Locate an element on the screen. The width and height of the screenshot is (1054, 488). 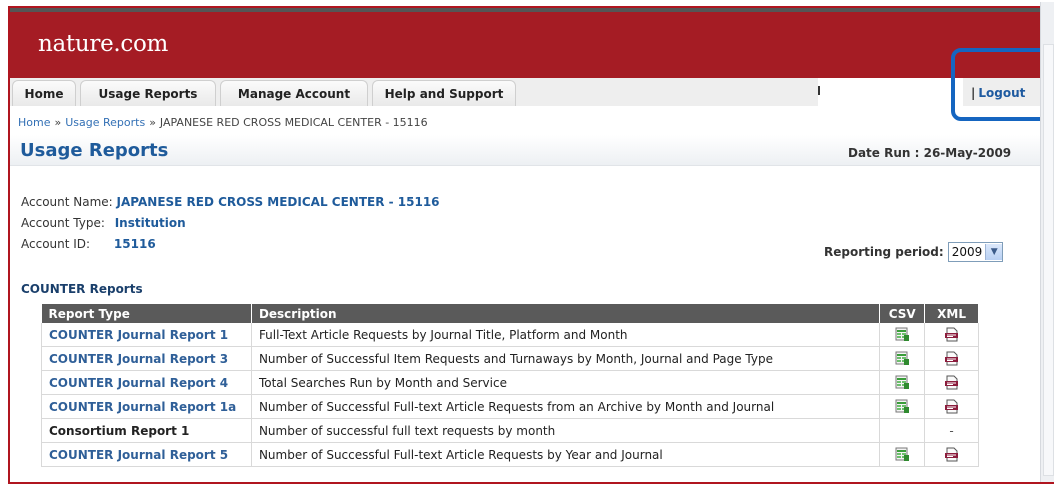
scrollbar is located at coordinates (1047, 242).